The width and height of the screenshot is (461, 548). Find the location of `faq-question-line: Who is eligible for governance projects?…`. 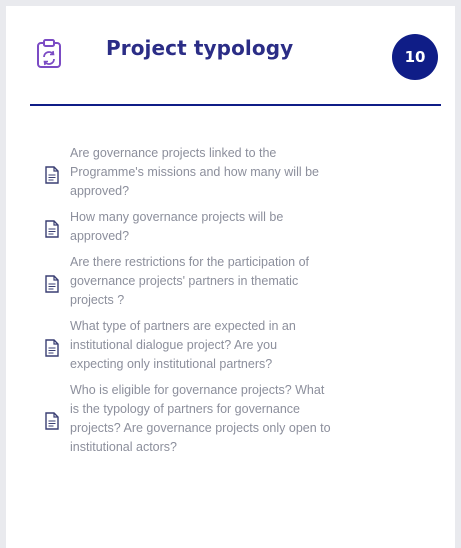

faq-question-line: Who is eligible for governance projects?… is located at coordinates (197, 390).